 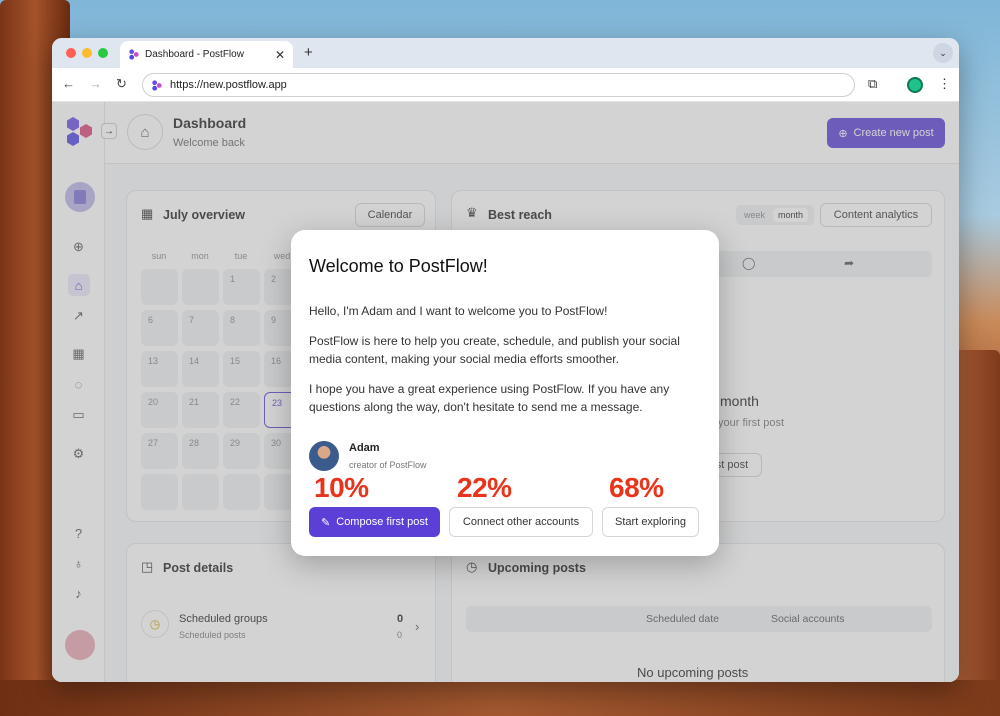 What do you see at coordinates (943, 53) in the screenshot?
I see `tab-menu-chevron-icon: ⌄` at bounding box center [943, 53].